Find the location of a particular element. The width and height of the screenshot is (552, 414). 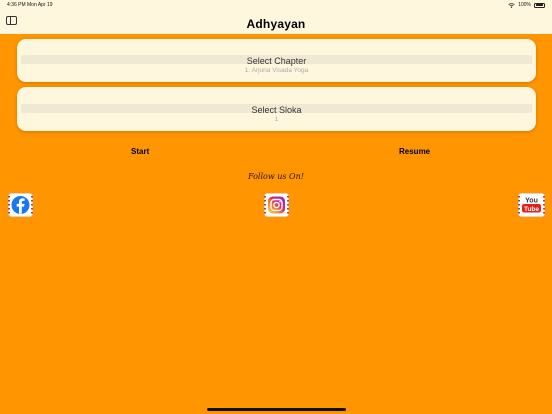

page-title: Adhyayan is located at coordinates (276, 24).